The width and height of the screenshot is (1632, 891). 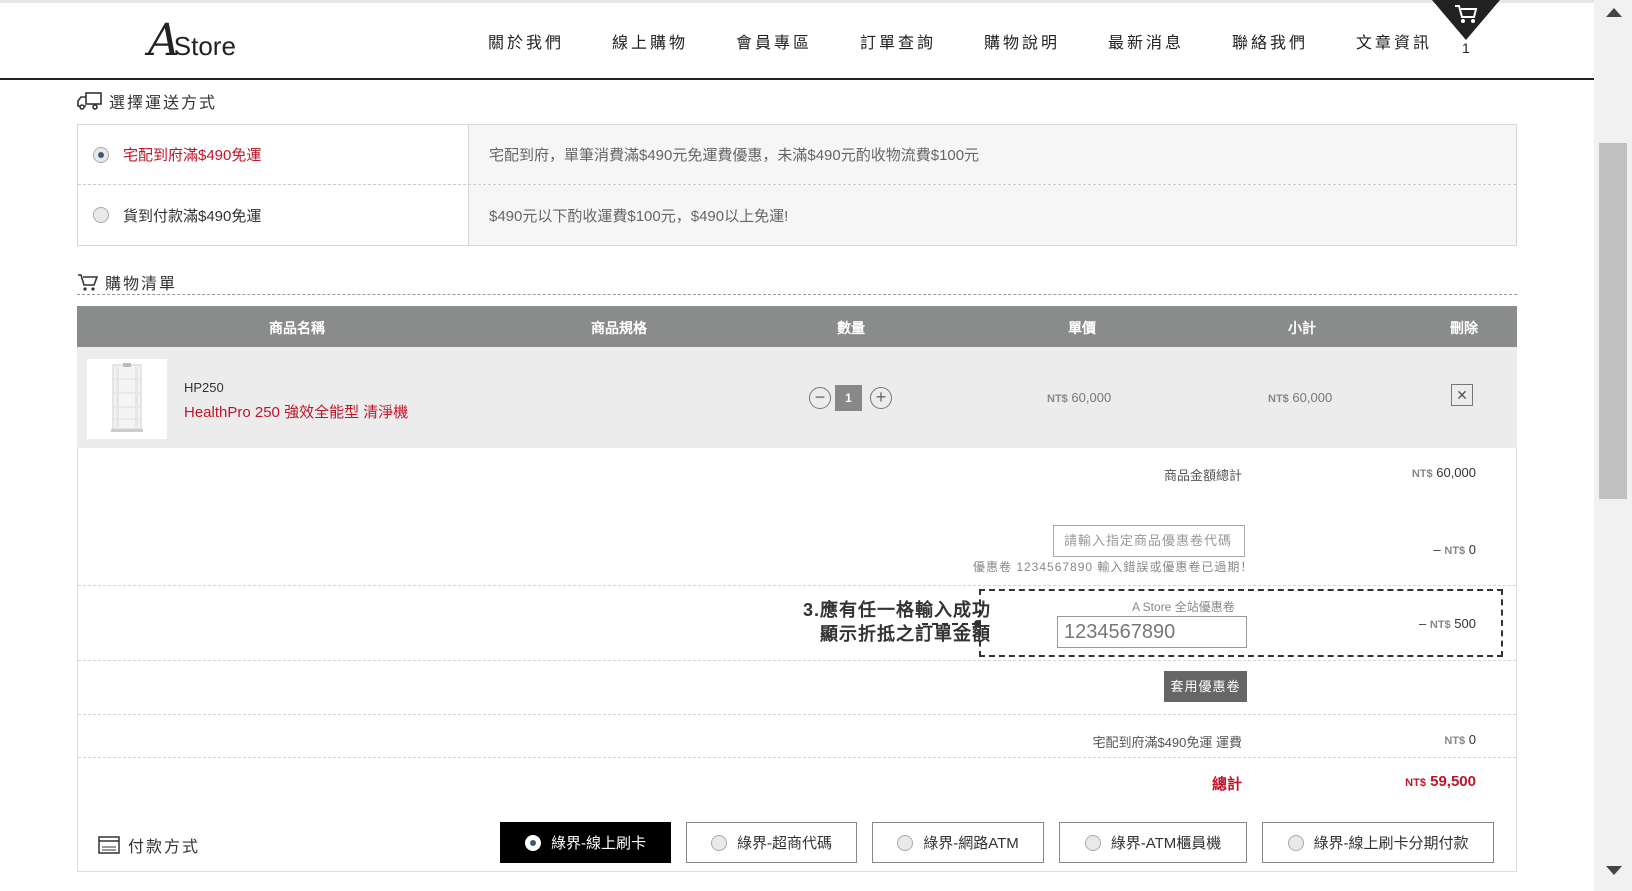 I want to click on unit-price: NT$ 60,000, so click(x=1079, y=397).